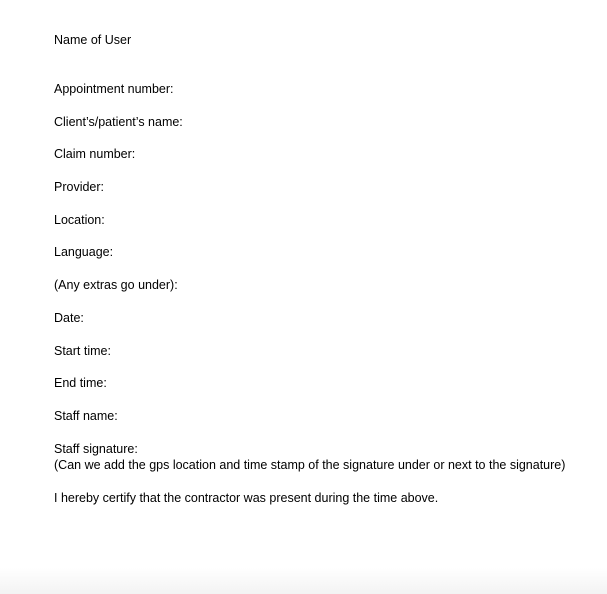  I want to click on page-bottom-edge, so click(303, 581).